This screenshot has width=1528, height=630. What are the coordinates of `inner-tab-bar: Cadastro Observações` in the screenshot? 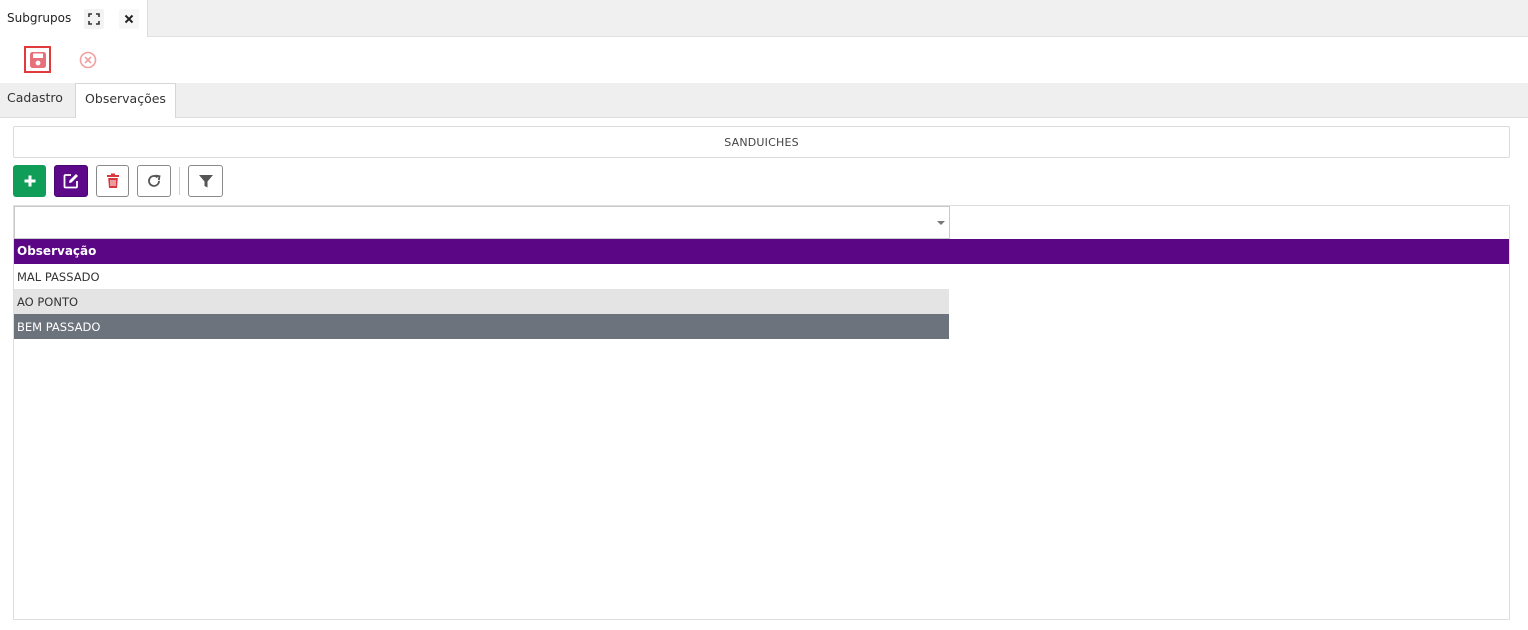 It's located at (764, 100).